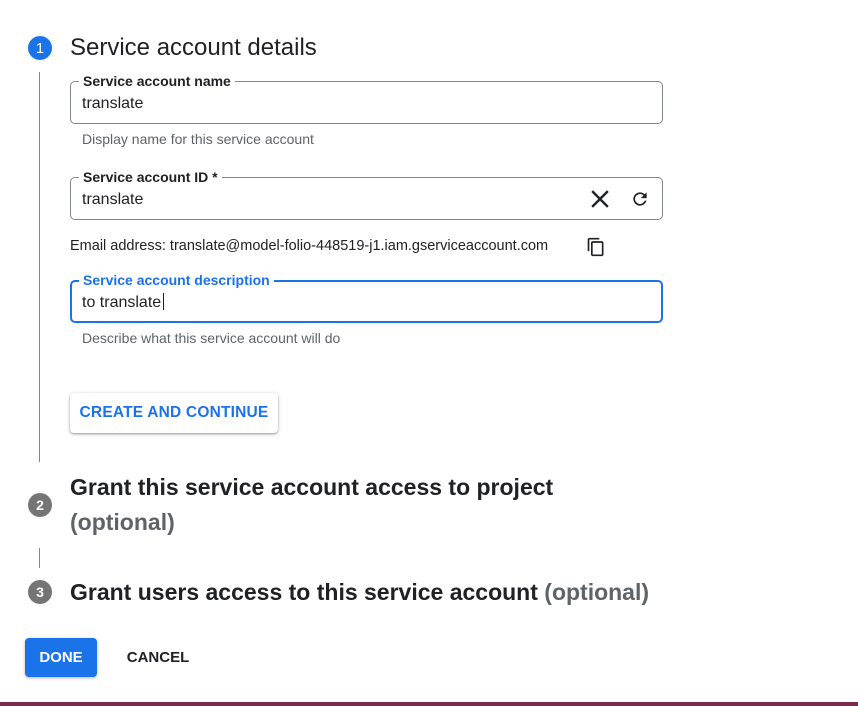 The image size is (858, 706). What do you see at coordinates (600, 199) in the screenshot?
I see `close-icon` at bounding box center [600, 199].